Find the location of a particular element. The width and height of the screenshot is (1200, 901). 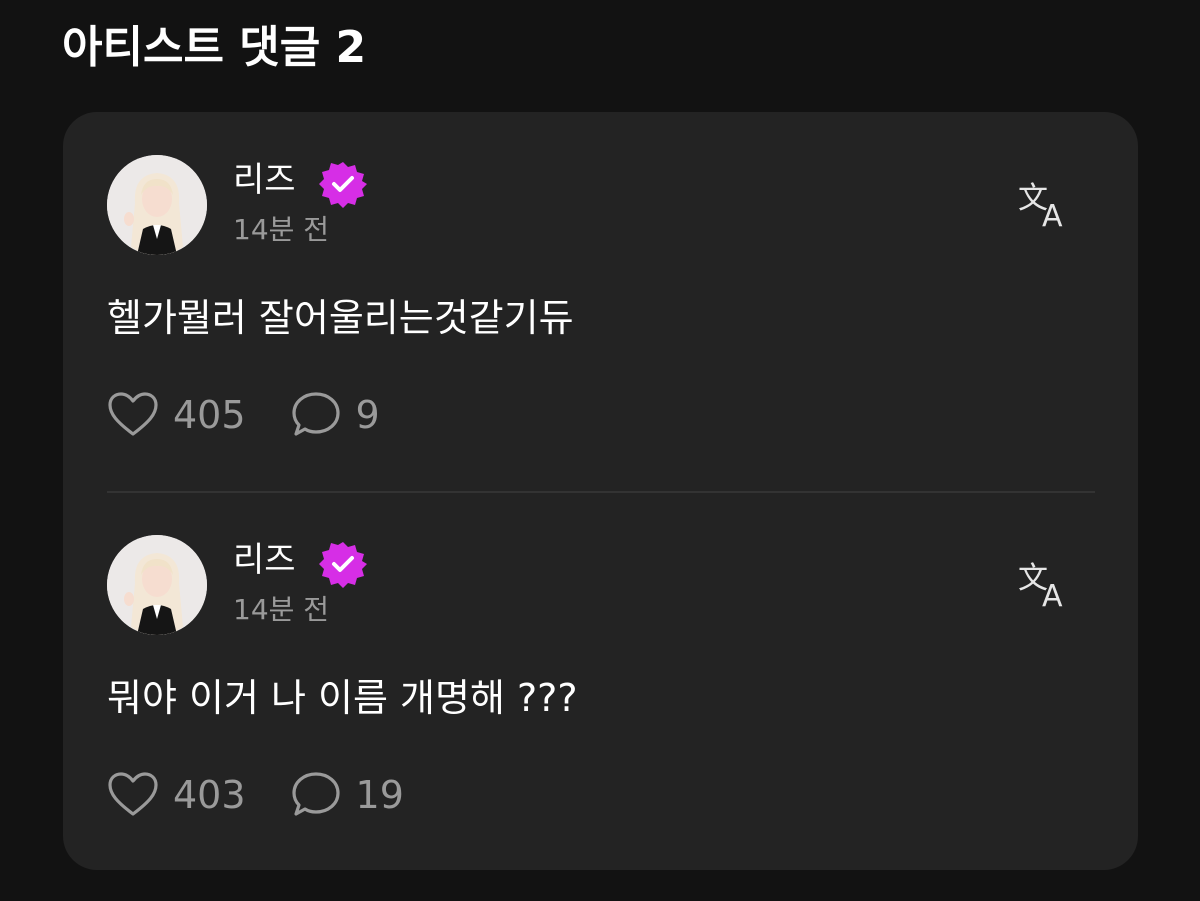

like-button: 405 is located at coordinates (176, 415).